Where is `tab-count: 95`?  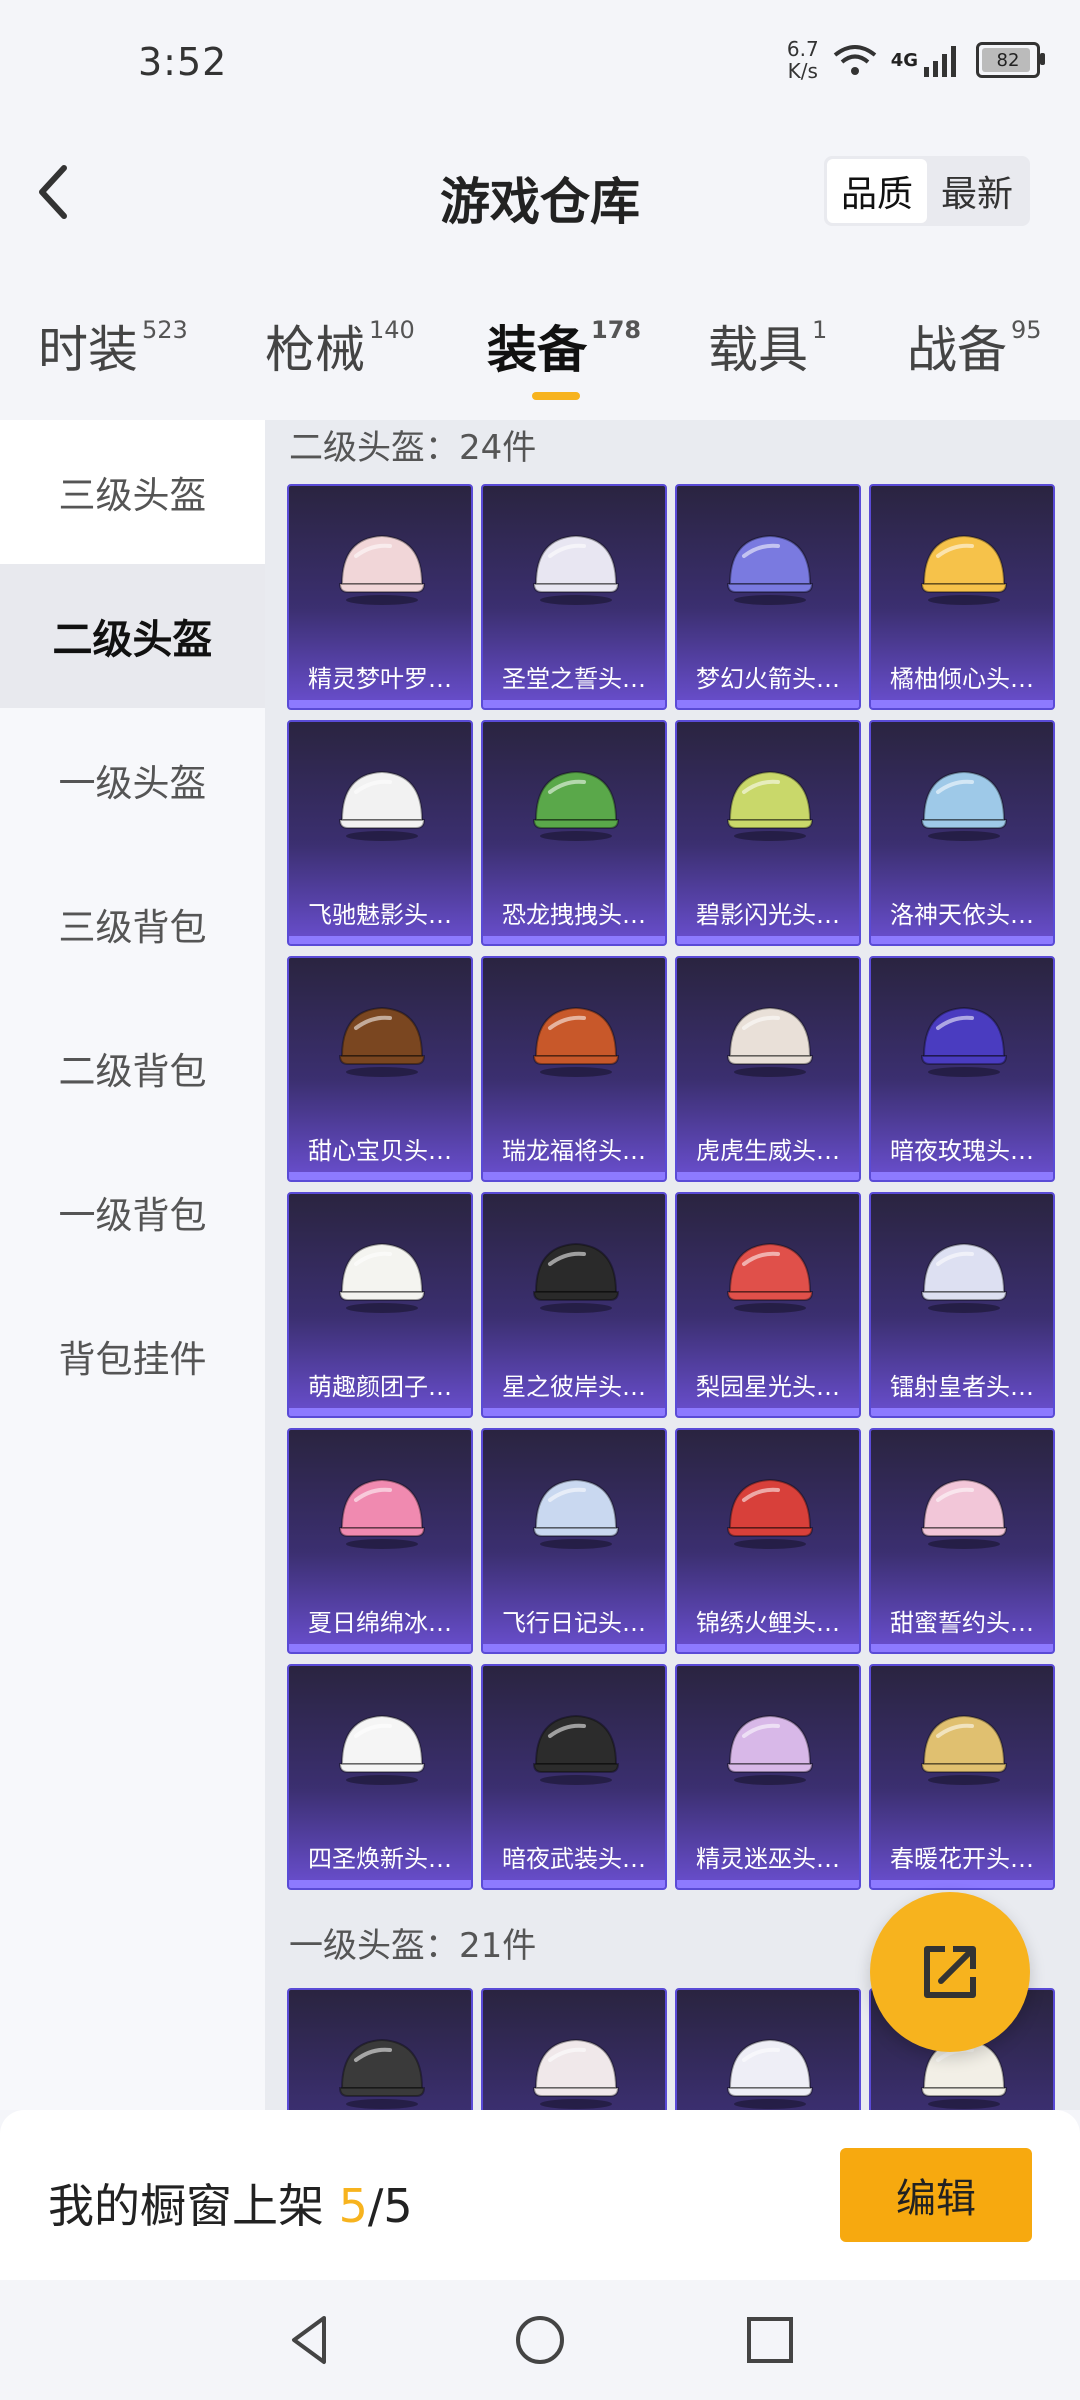 tab-count: 95 is located at coordinates (1026, 330).